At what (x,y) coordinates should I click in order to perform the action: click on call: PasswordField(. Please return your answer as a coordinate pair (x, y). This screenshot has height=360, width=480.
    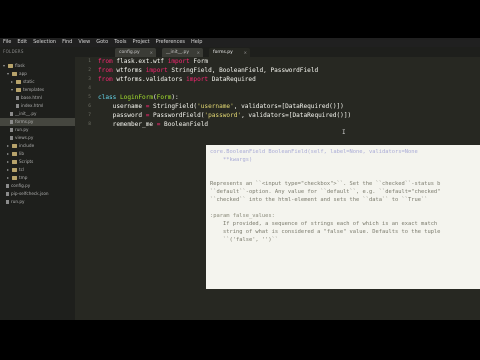
    Looking at the image, I should click on (177, 115).